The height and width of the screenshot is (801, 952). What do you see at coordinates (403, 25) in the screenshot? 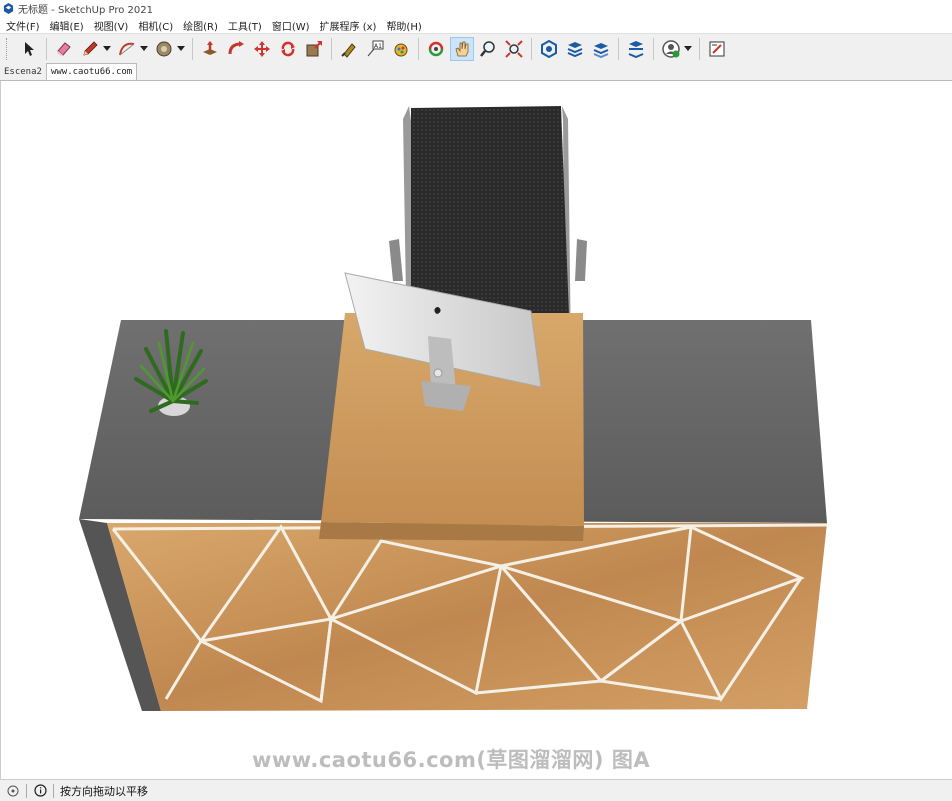
I see `menu-help: 帮助(H)` at bounding box center [403, 25].